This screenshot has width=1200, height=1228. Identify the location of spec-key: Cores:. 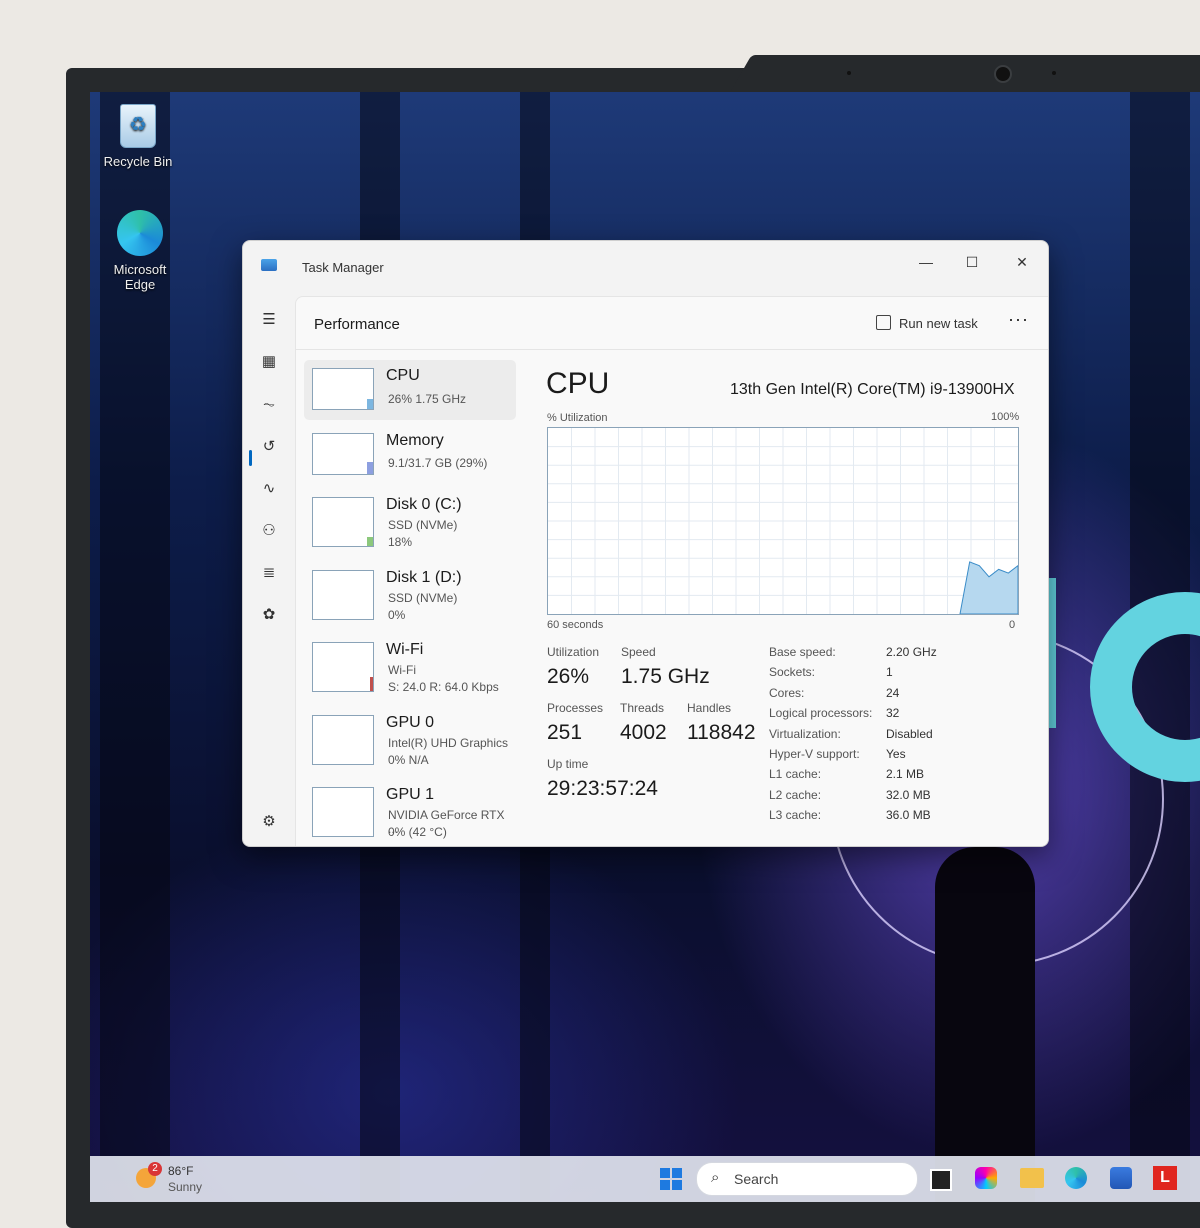
(787, 693).